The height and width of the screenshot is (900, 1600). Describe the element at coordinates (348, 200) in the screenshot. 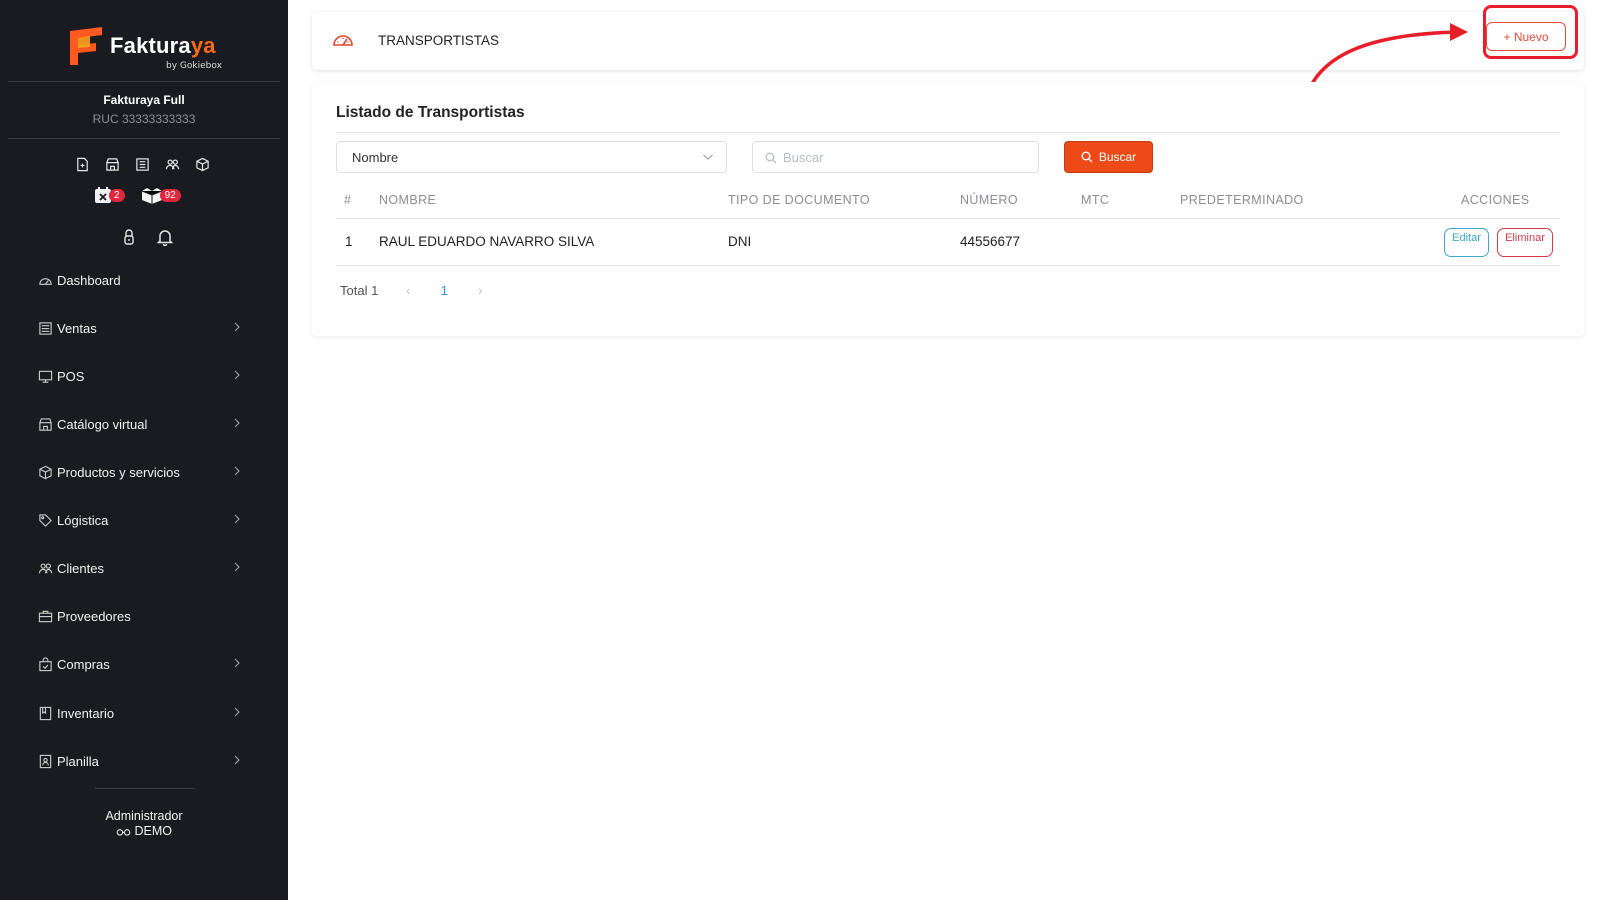

I see `column-header: #` at that location.